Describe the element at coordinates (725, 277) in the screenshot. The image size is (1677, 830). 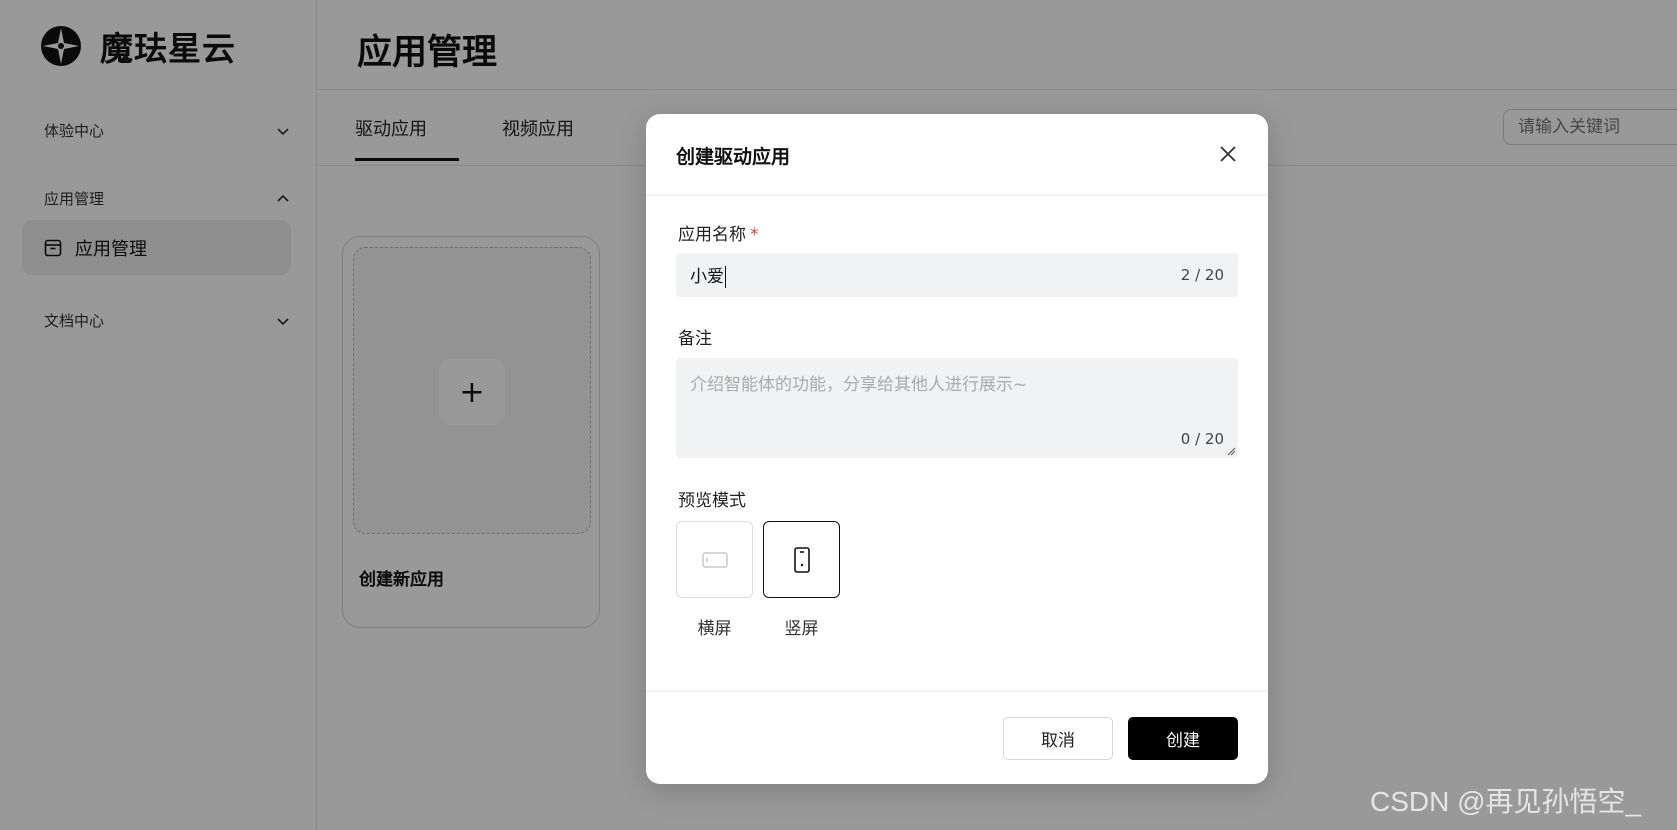
I see `text-caret` at that location.